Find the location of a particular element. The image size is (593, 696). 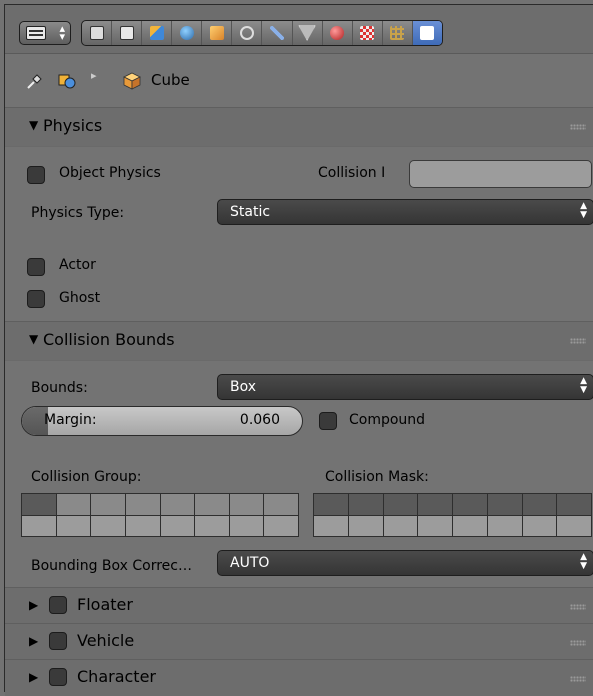

tab-material is located at coordinates (338, 33).